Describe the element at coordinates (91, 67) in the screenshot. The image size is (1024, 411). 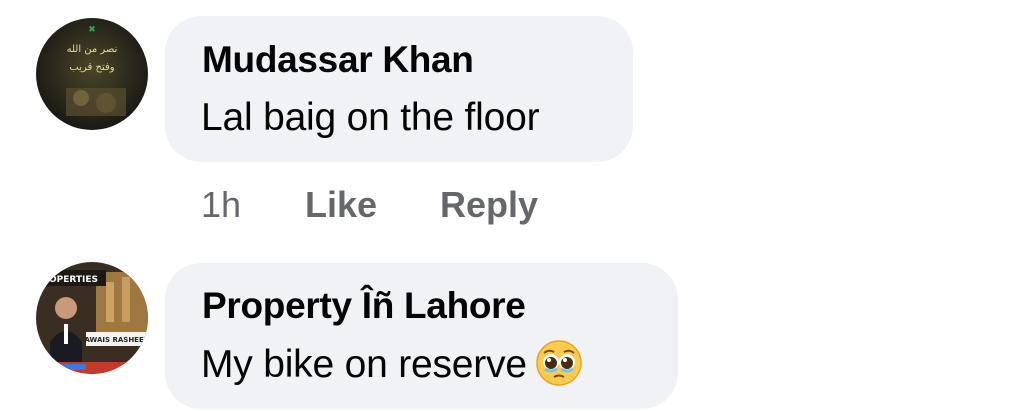
I see `avatar-caption-2: وفتح قريب` at that location.